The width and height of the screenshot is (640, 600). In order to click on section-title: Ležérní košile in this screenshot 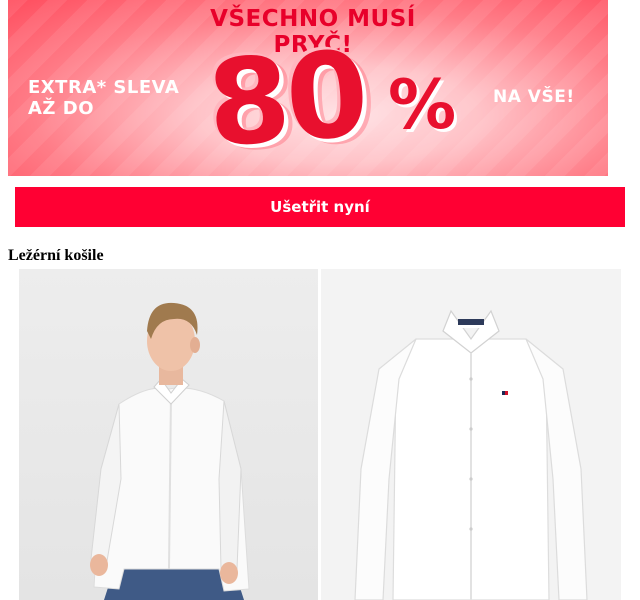, I will do `click(56, 255)`.